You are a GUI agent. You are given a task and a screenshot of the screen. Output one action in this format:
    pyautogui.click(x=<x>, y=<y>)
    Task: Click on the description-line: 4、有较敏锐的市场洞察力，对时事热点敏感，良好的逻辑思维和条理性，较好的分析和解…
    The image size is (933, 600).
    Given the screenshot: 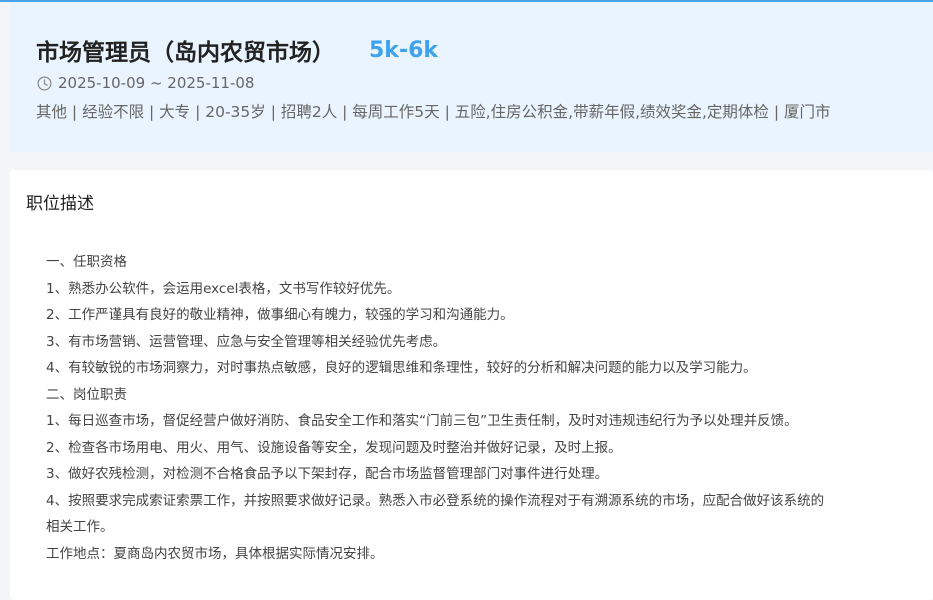 What is the action you would take?
    pyautogui.click(x=401, y=368)
    